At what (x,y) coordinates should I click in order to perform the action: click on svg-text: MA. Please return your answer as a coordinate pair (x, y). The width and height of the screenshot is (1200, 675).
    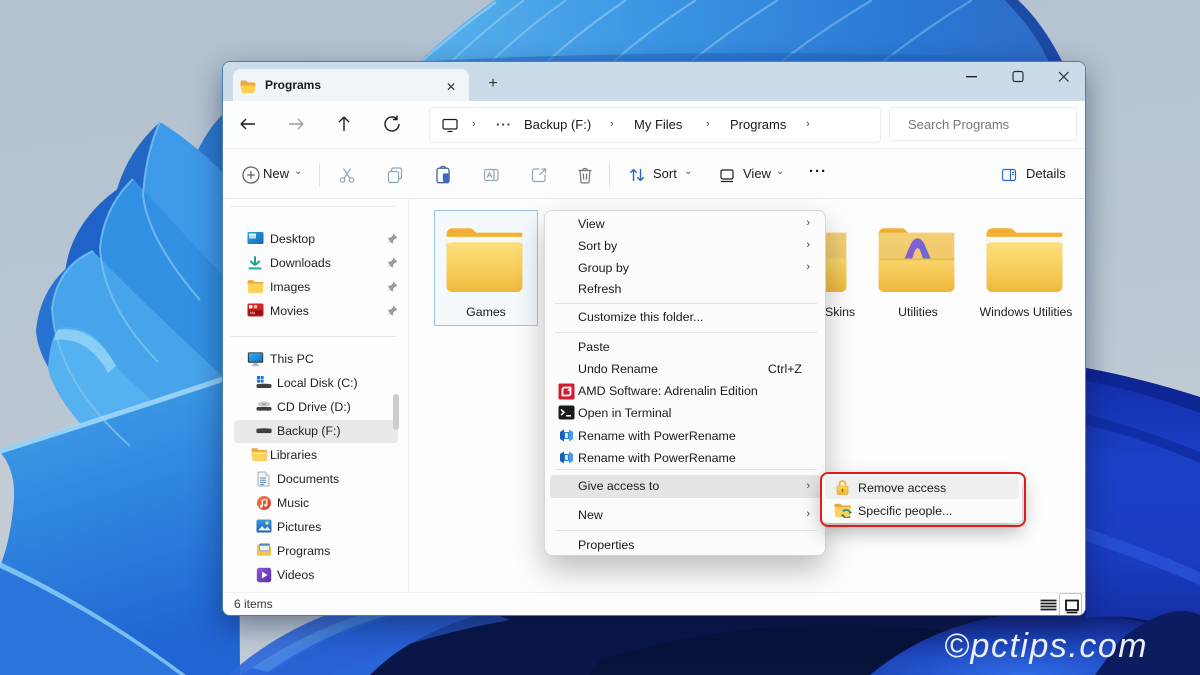
    Looking at the image, I should click on (253, 313).